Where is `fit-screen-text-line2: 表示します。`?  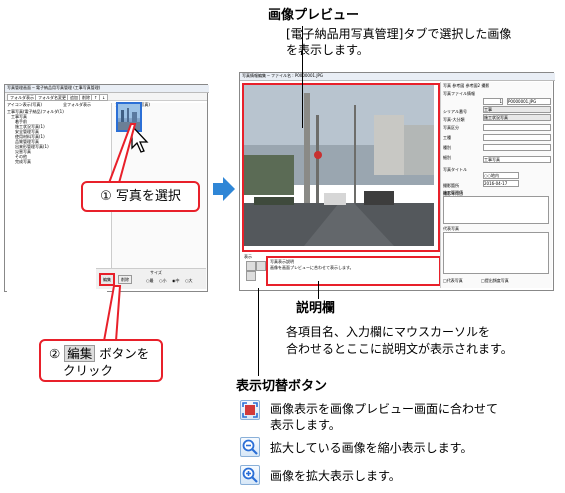 fit-screen-text-line2: 表示します。 is located at coordinates (305, 425).